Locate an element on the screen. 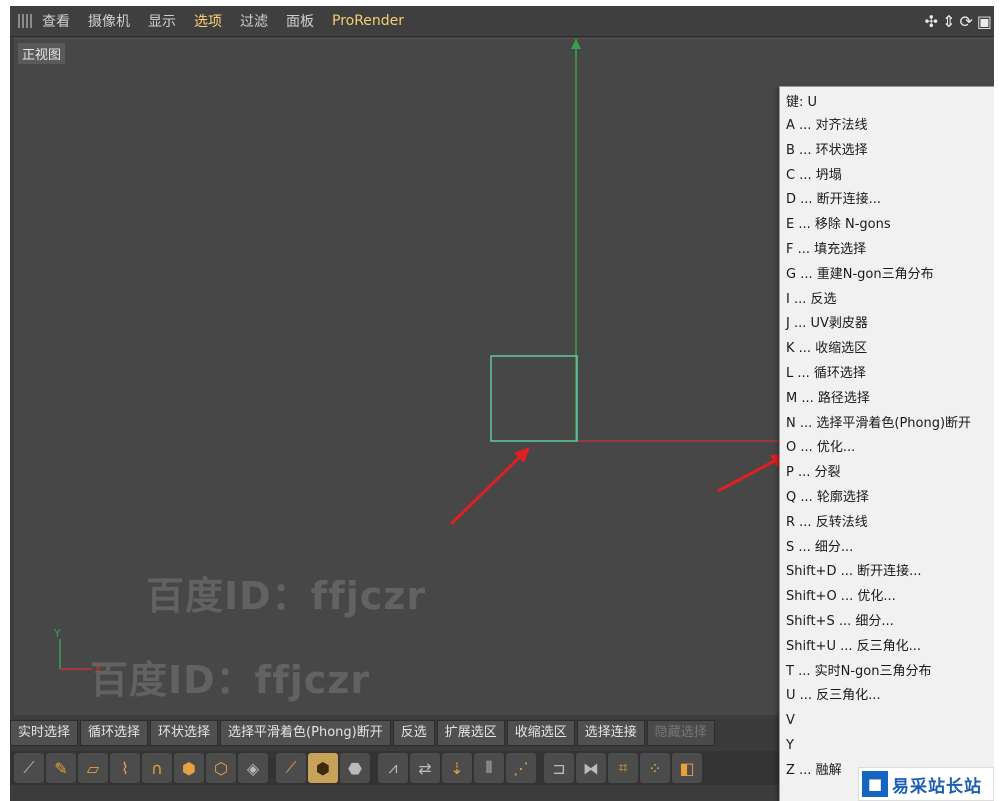 Image resolution: width=1000 pixels, height=801 pixels. menu-display: 显示 is located at coordinates (162, 21).